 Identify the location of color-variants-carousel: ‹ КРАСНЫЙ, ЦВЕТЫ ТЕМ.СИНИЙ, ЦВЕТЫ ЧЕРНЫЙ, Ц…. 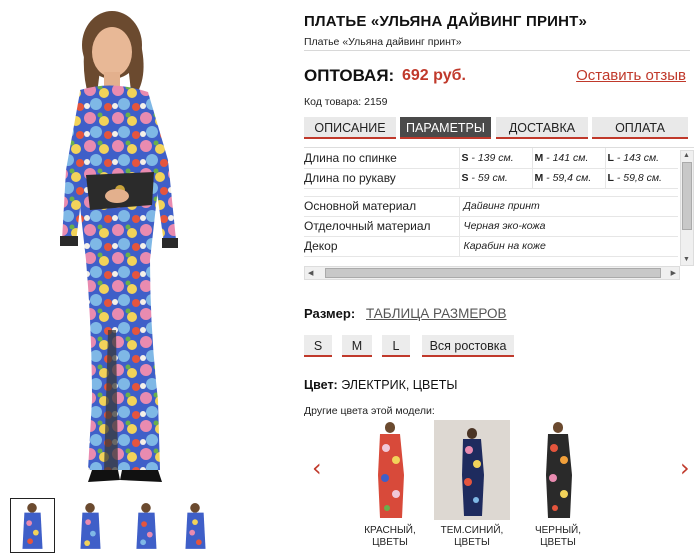
(502, 485).